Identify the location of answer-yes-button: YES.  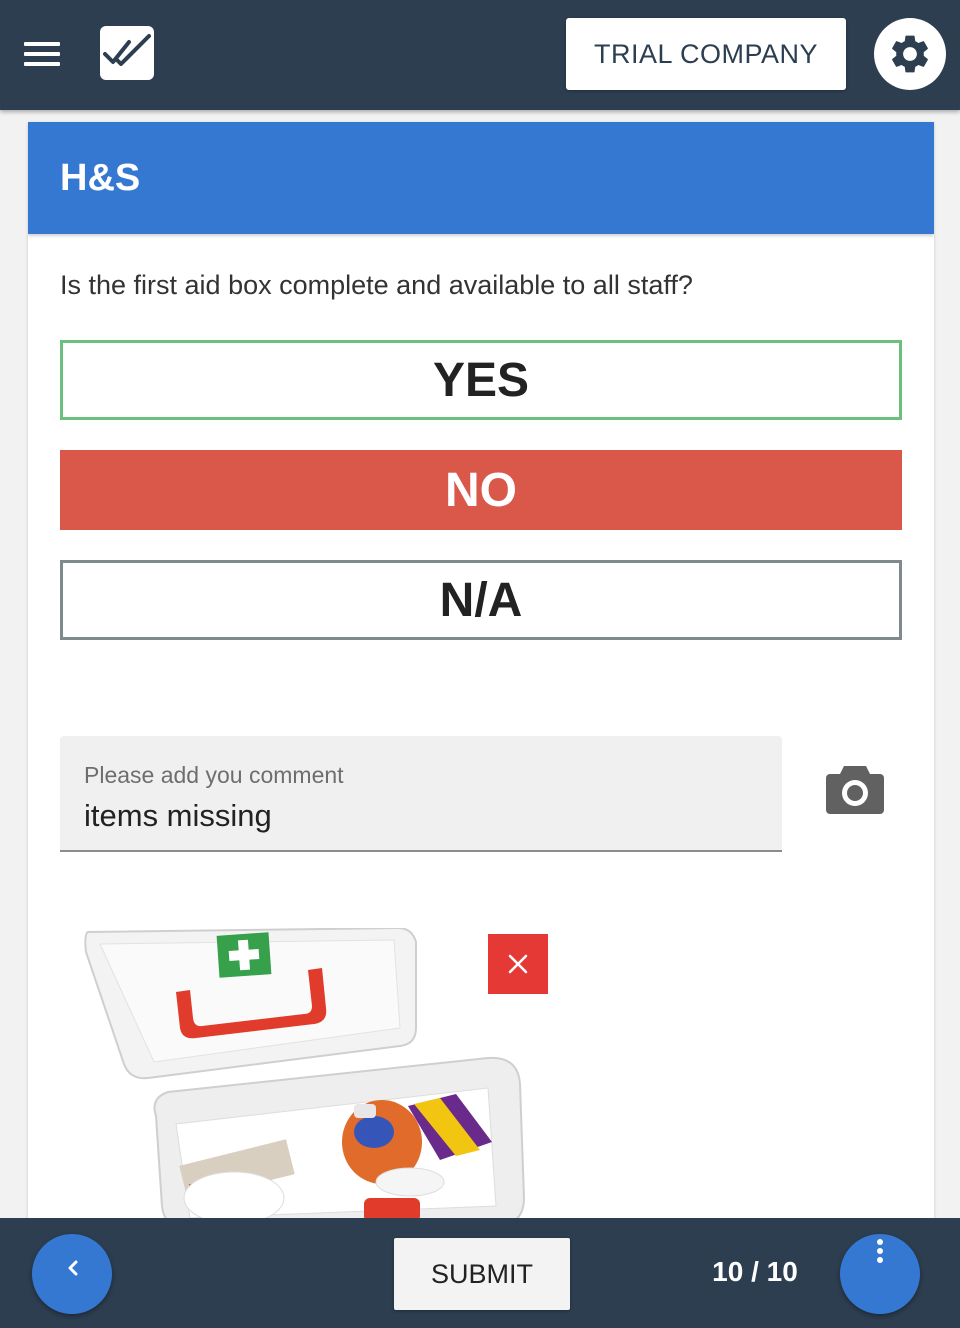
(481, 380).